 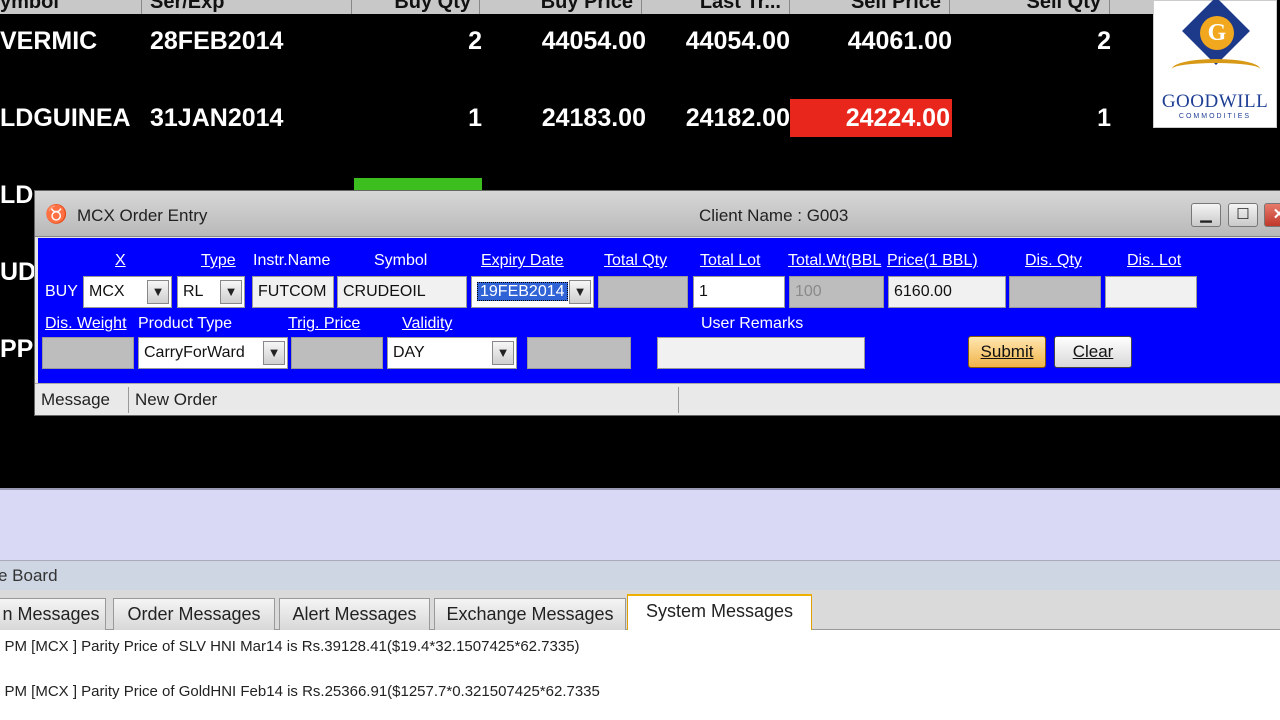 What do you see at coordinates (218, 260) in the screenshot?
I see `label-type: Type` at bounding box center [218, 260].